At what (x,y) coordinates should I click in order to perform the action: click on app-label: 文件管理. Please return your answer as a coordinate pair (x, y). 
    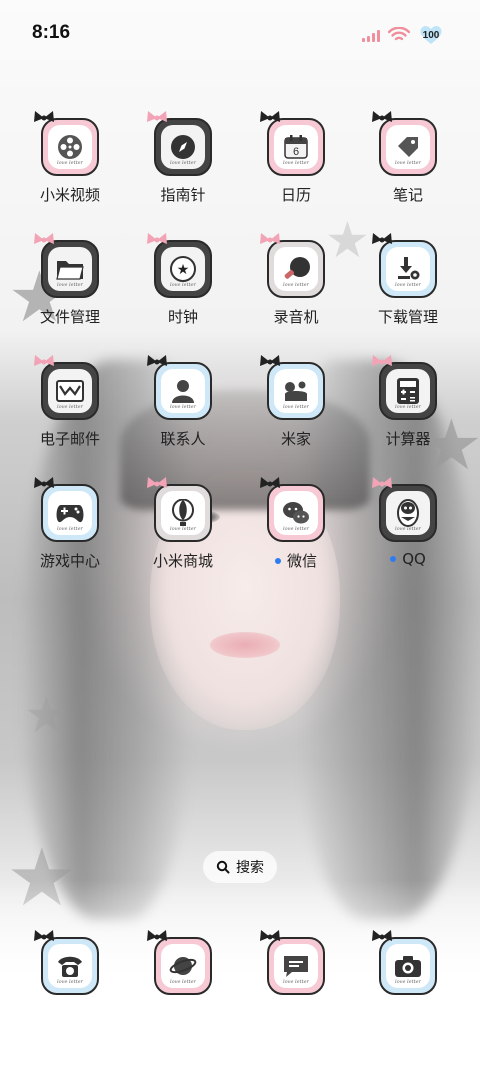
    Looking at the image, I should click on (70, 316).